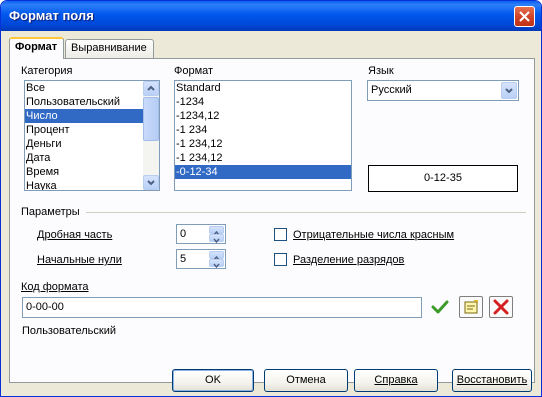  What do you see at coordinates (280, 259) in the screenshot?
I see `thousands-separator-checkbox` at bounding box center [280, 259].